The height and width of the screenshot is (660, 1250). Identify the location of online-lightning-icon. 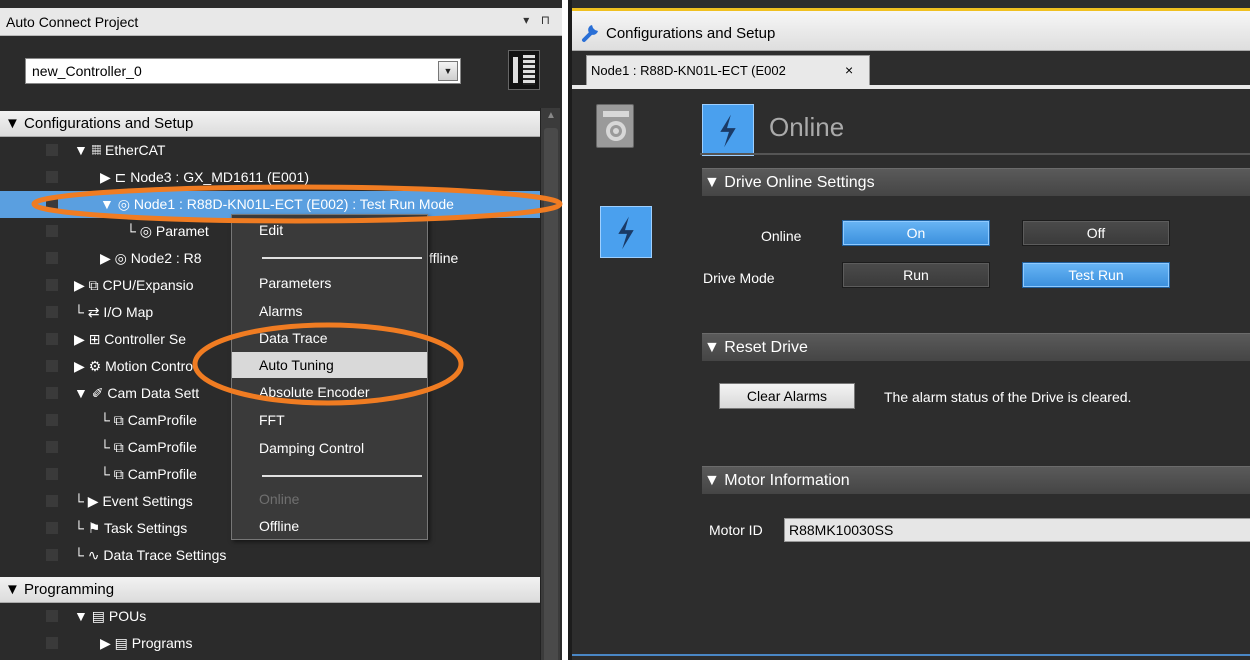
(626, 232).